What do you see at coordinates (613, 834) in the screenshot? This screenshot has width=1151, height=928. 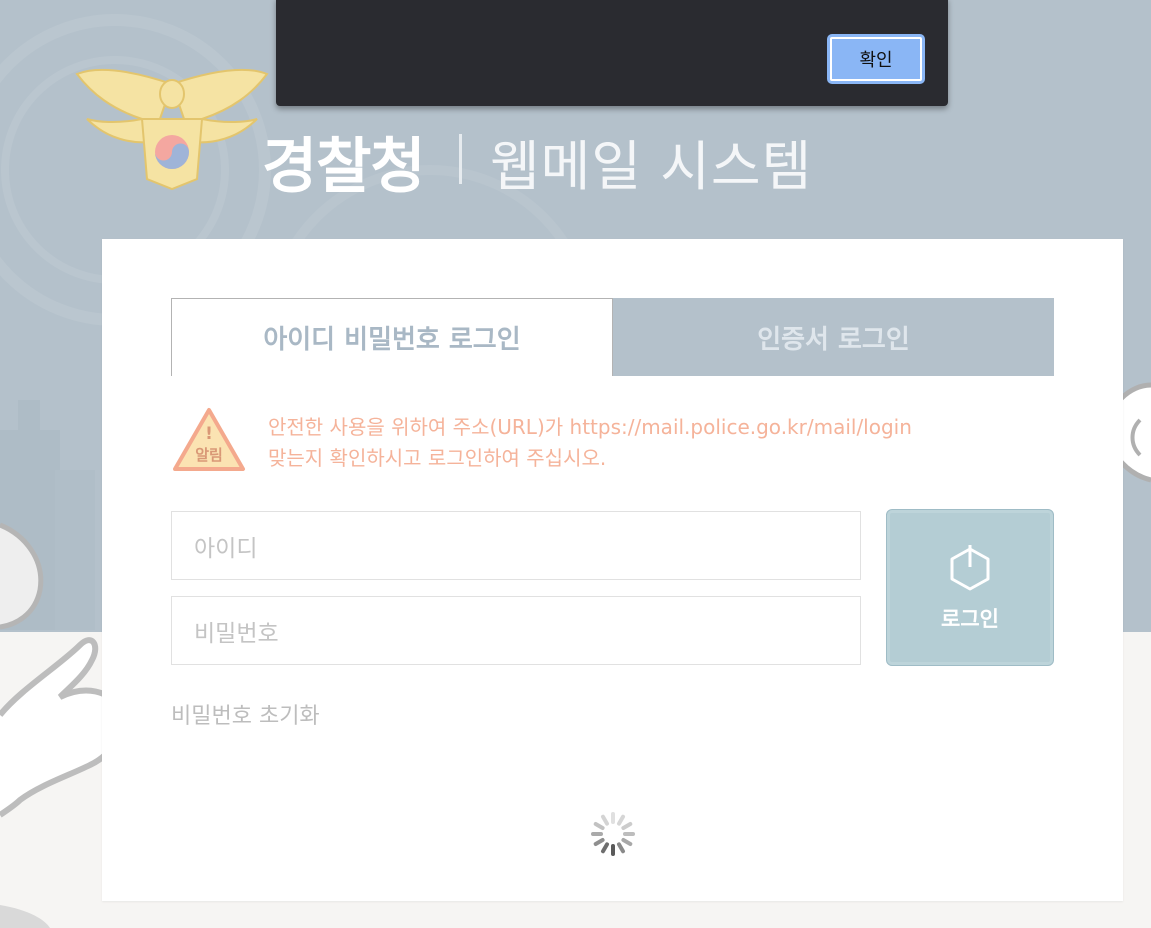 I see `loading-spinner-icon` at bounding box center [613, 834].